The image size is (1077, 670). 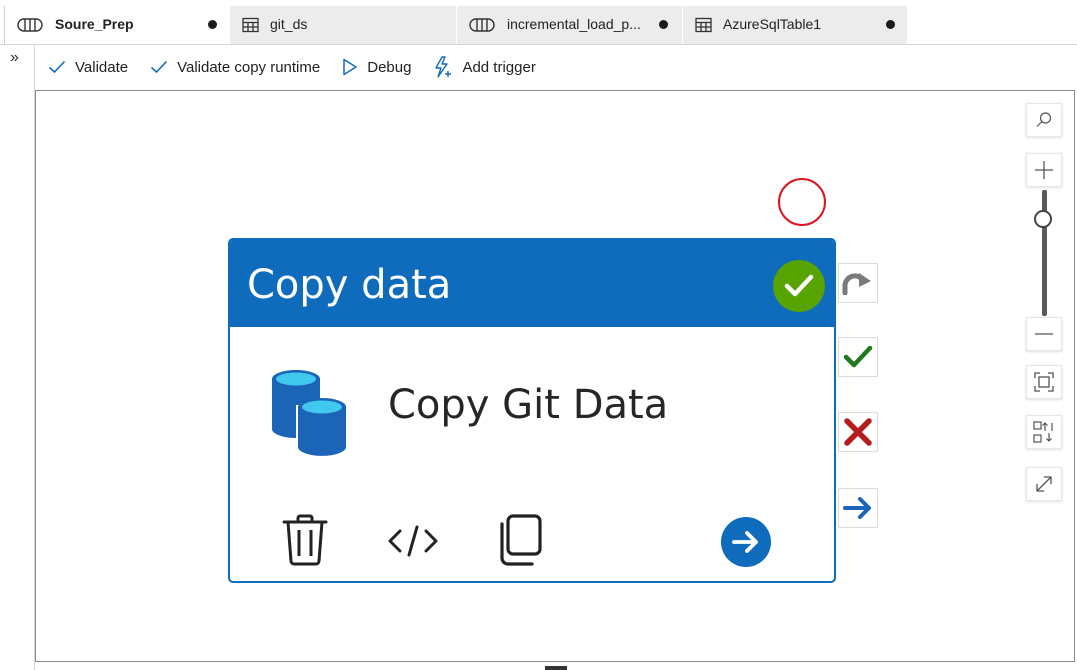 What do you see at coordinates (350, 67) in the screenshot?
I see `play-icon` at bounding box center [350, 67].